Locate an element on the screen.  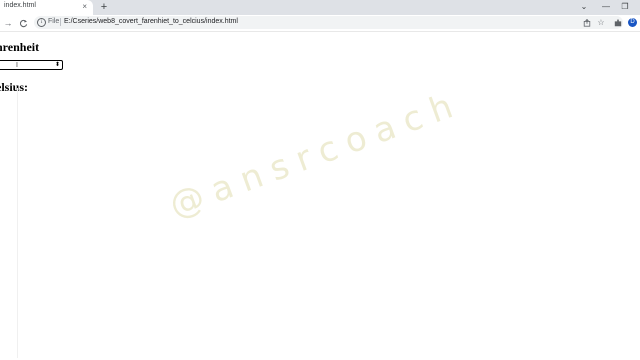
address-divider is located at coordinates (60, 22).